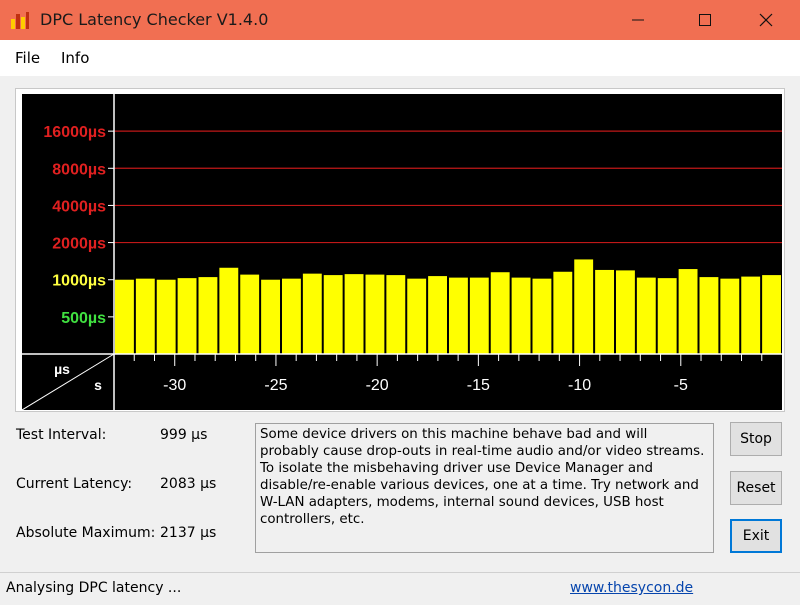  Describe the element at coordinates (184, 435) in the screenshot. I see `test-interval-value: 999 µs` at that location.